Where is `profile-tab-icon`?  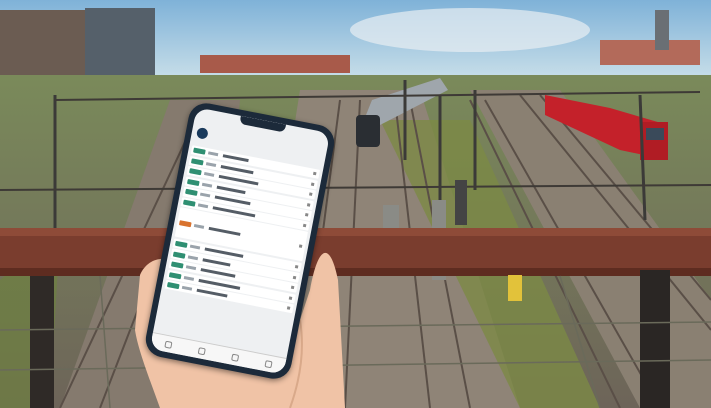 profile-tab-icon is located at coordinates (268, 363).